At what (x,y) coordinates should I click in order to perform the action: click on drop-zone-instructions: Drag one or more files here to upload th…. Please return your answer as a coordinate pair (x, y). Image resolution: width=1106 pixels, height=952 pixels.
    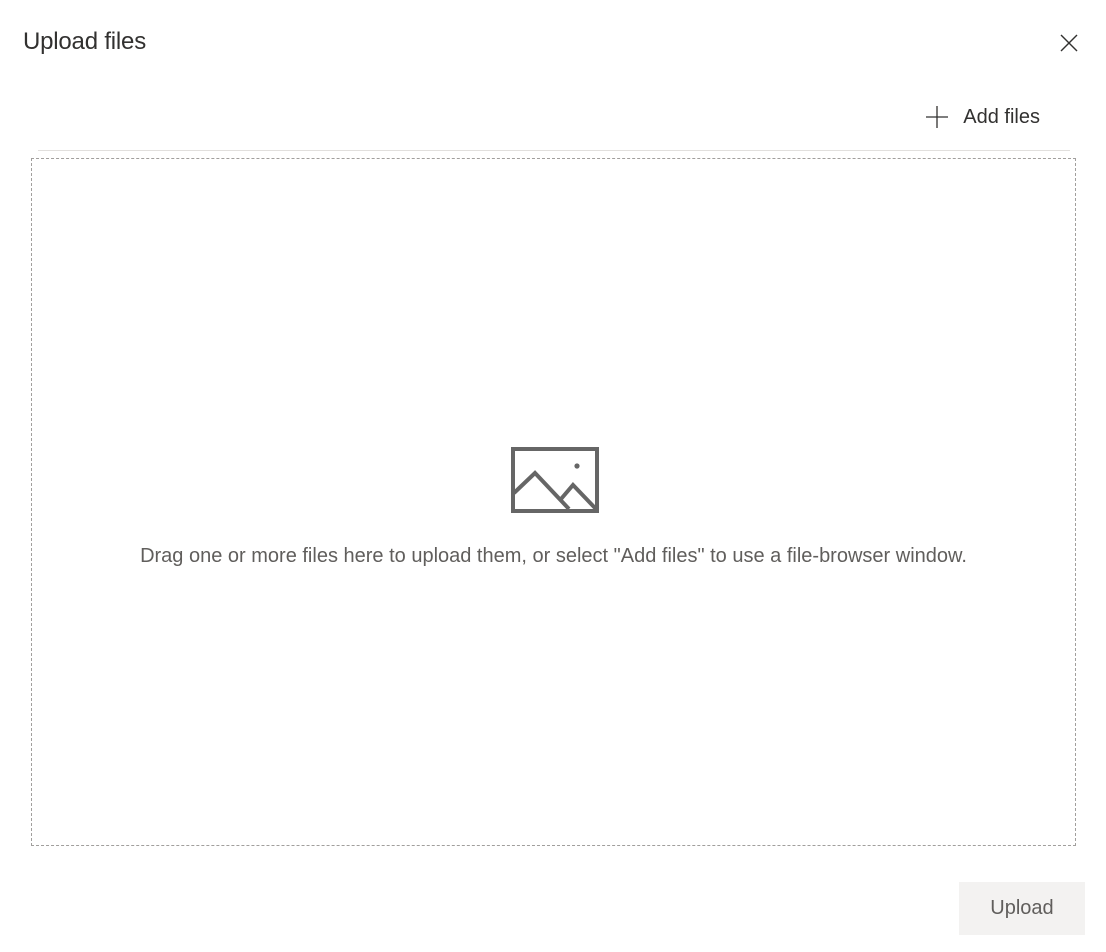
    Looking at the image, I should click on (553, 556).